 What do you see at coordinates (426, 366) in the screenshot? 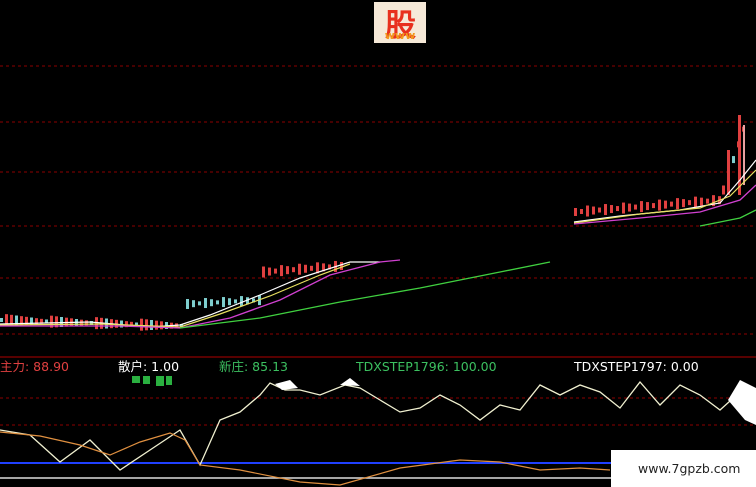
I see `label-tdxstep1796: TDXSTEP1796: 100.00` at bounding box center [426, 366].